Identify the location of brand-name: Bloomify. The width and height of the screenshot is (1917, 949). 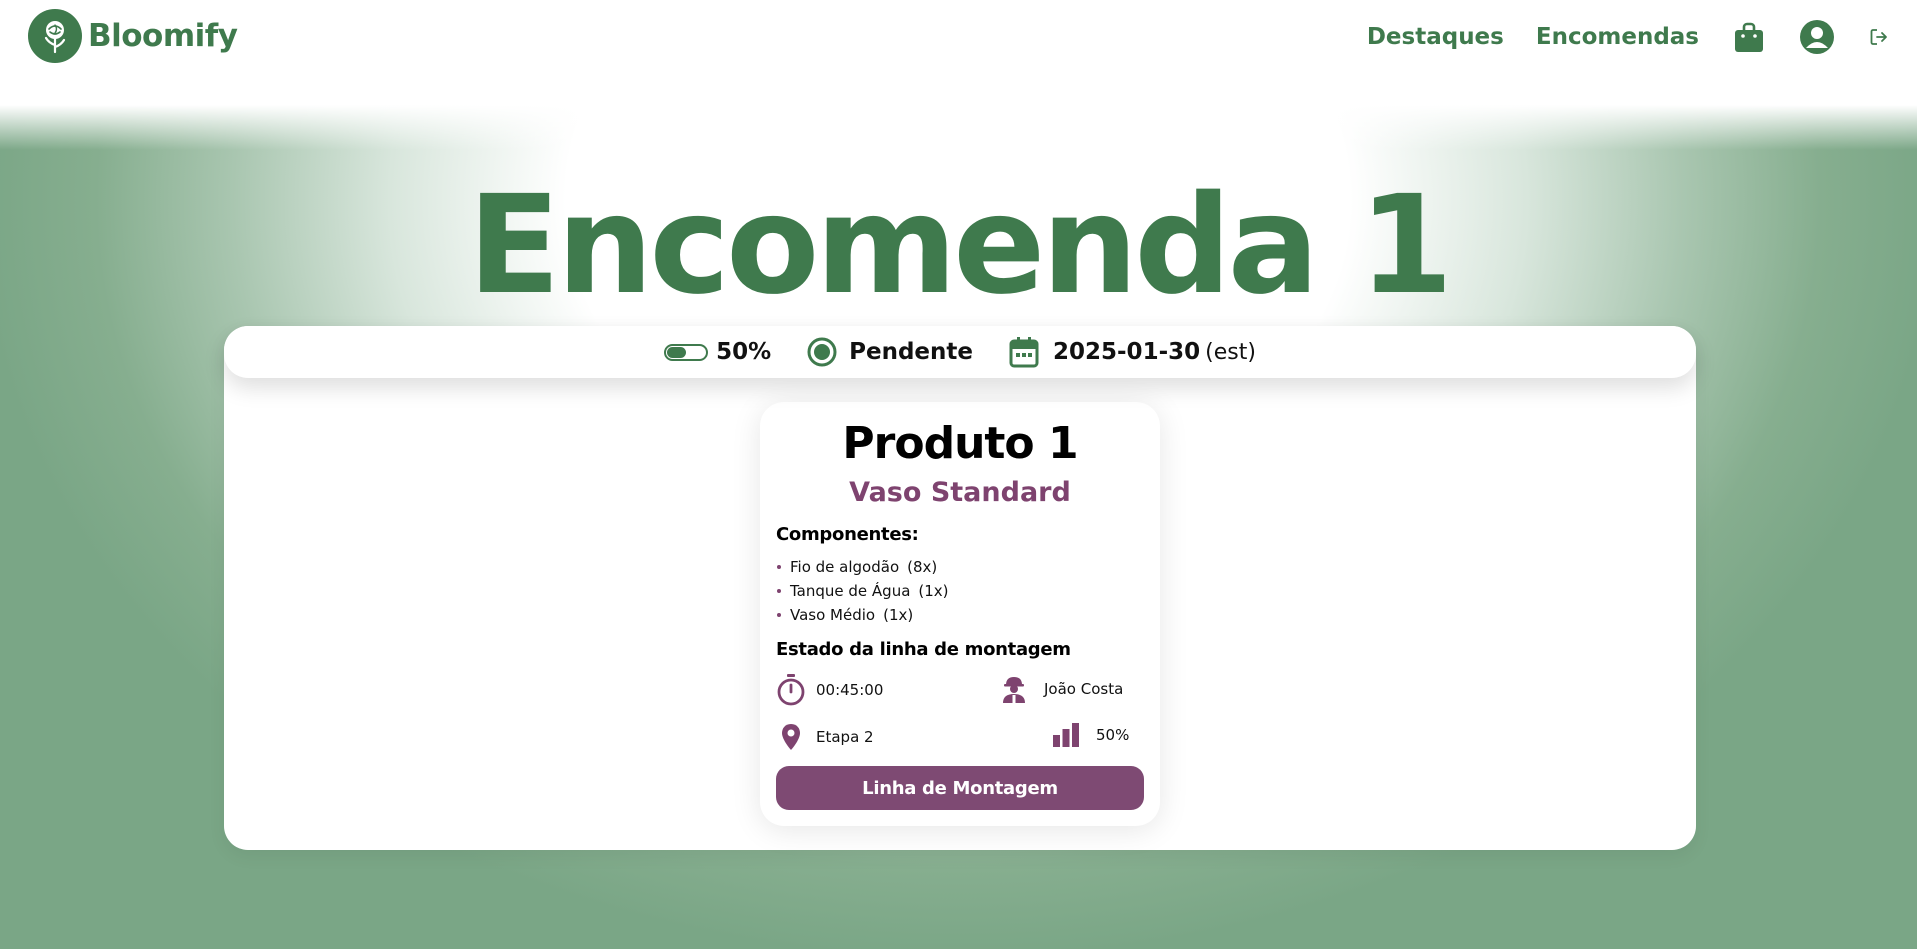
(163, 36).